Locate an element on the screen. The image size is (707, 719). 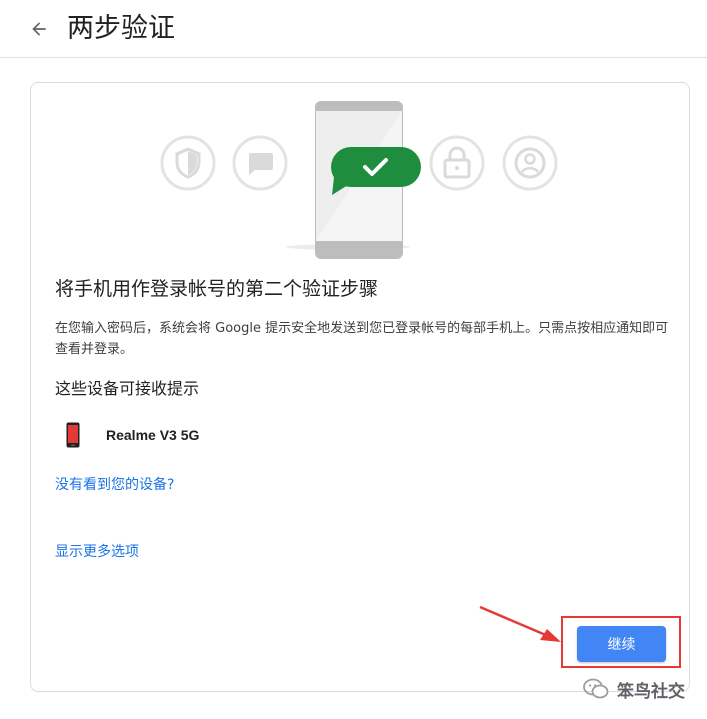
watermark: 笨鸟社交 is located at coordinates (638, 689).